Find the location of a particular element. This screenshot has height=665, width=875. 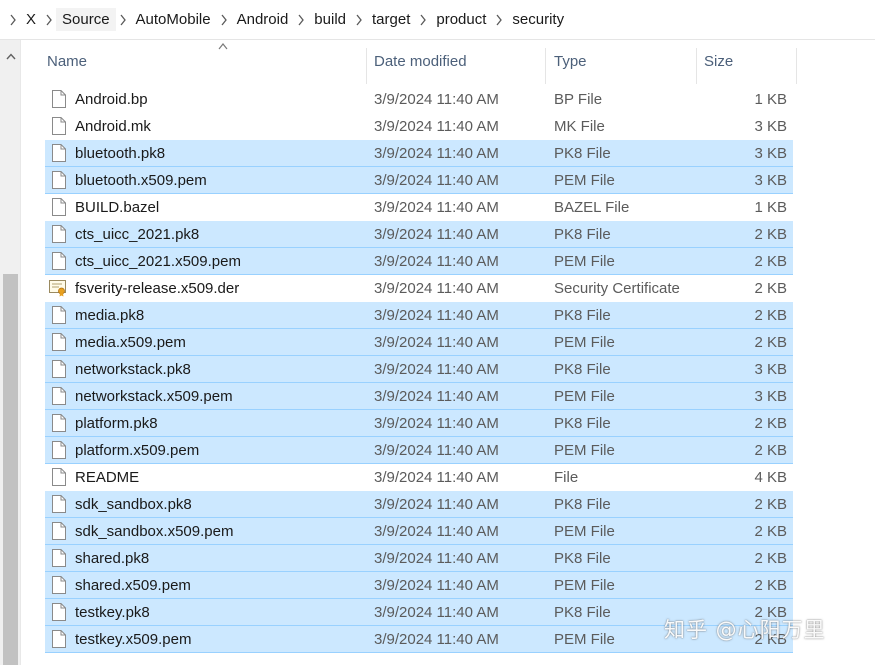

file-name: bluetooth.pk8 is located at coordinates (120, 153).